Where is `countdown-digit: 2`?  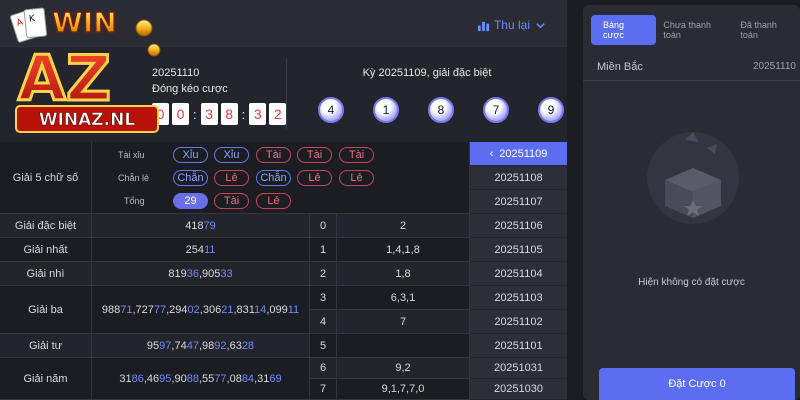 countdown-digit: 2 is located at coordinates (278, 114).